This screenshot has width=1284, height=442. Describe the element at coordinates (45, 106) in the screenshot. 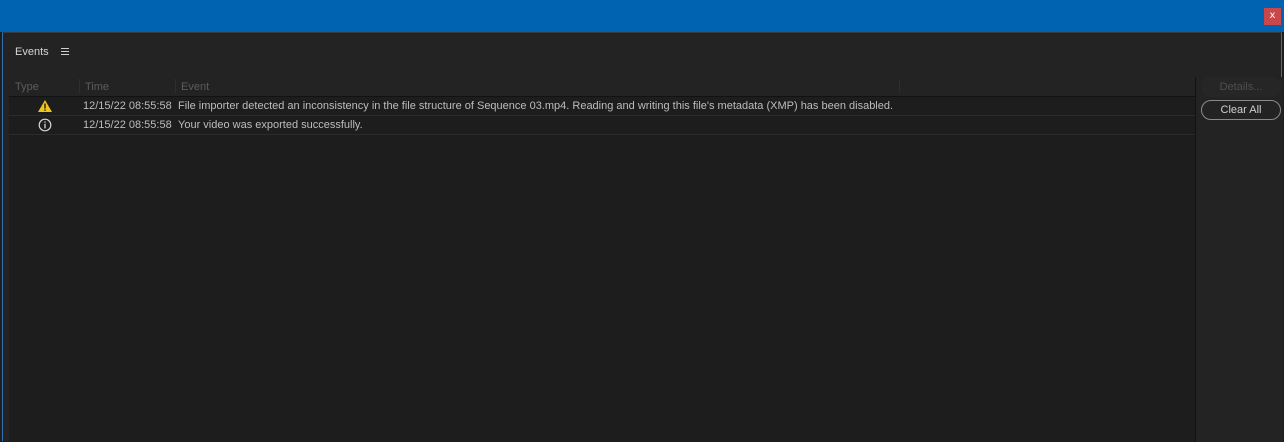

I see `warning-icon` at that location.